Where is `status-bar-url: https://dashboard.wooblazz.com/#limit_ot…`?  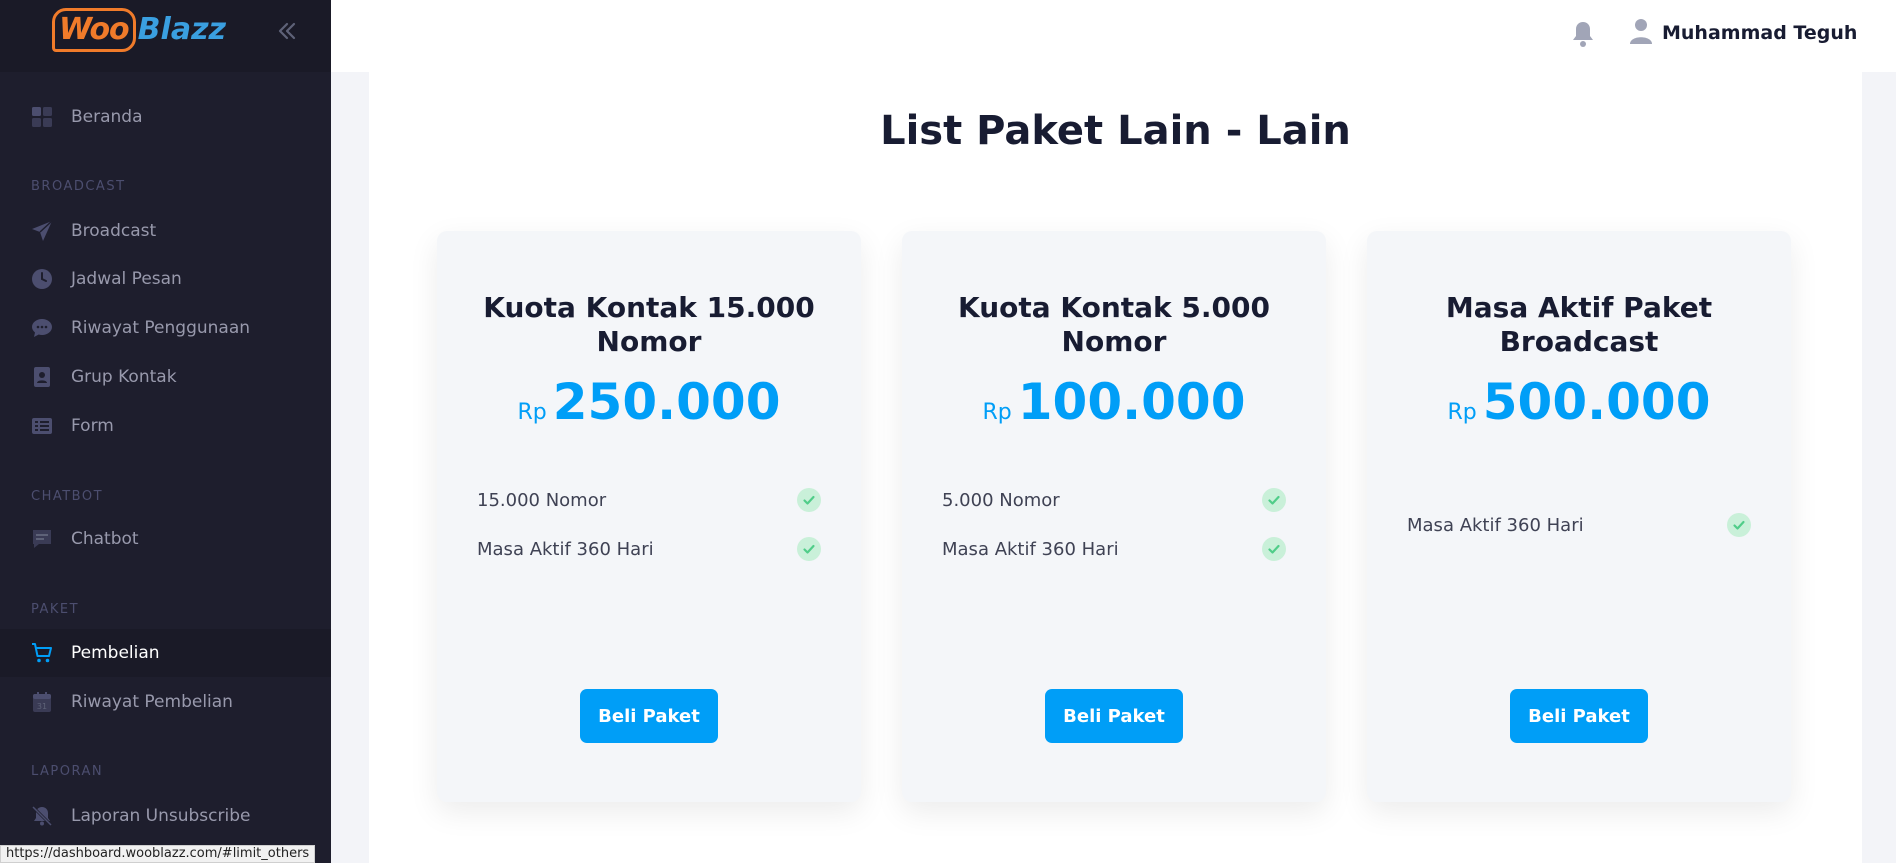 status-bar-url: https://dashboard.wooblazz.com/#limit_ot… is located at coordinates (158, 854).